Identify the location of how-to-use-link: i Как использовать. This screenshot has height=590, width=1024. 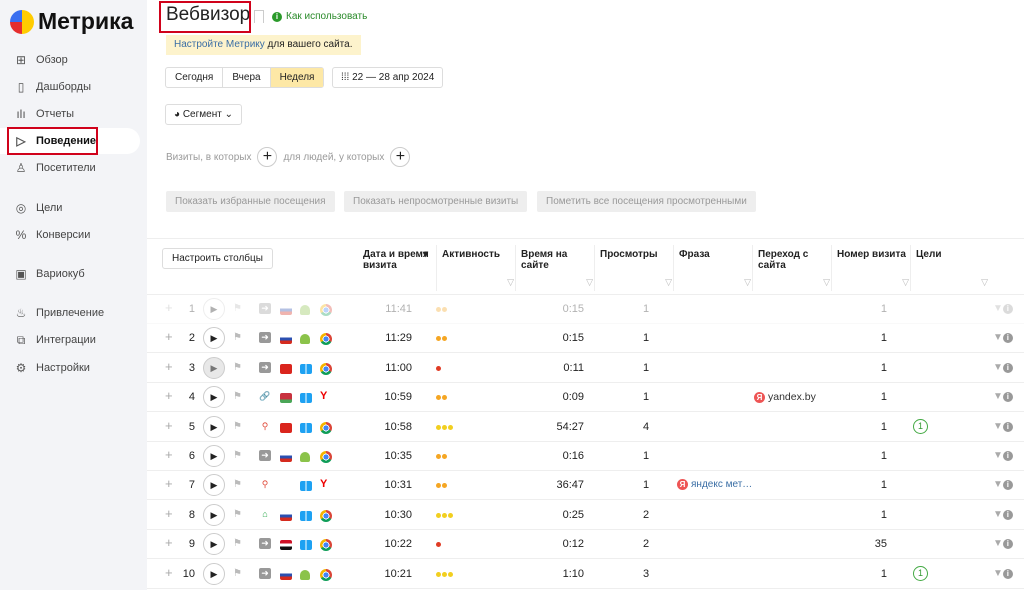
(319, 16).